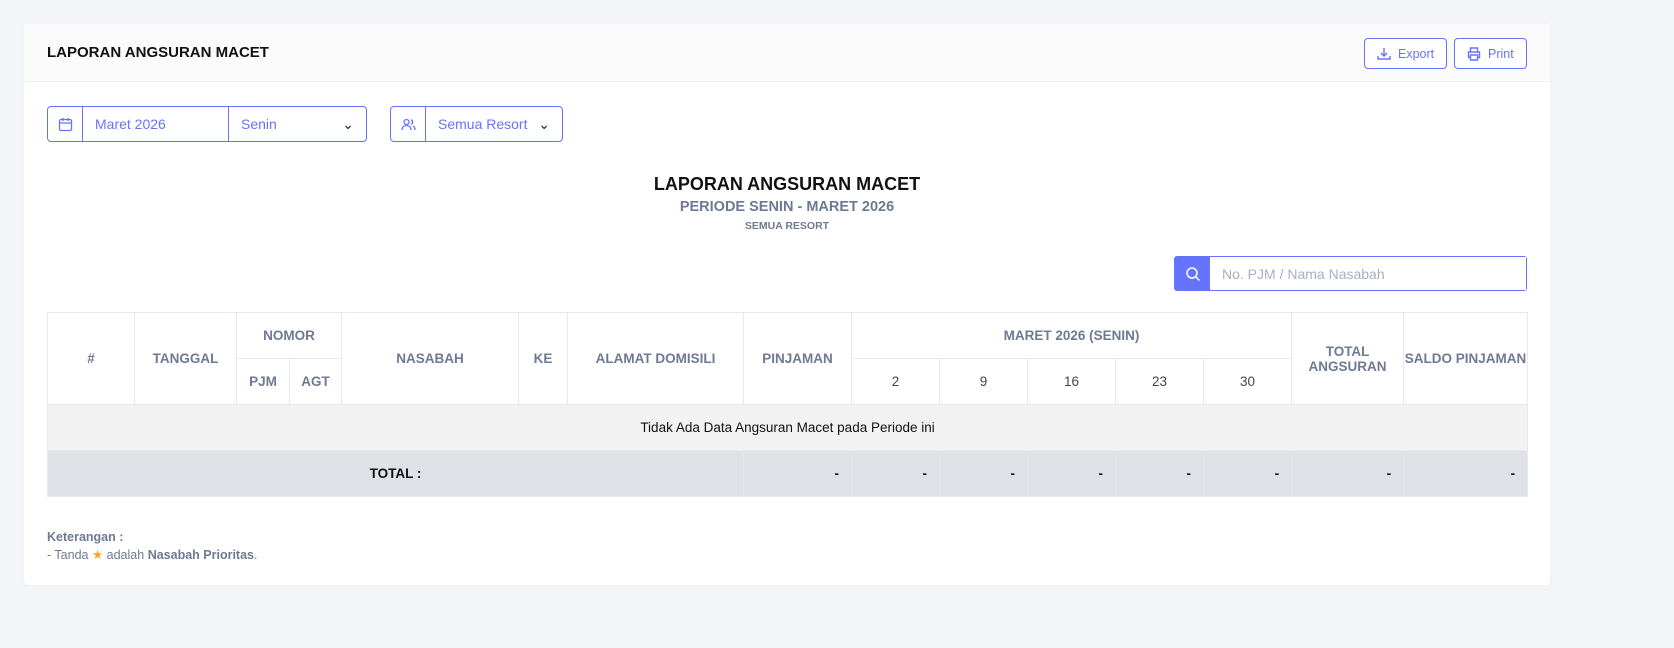 The height and width of the screenshot is (648, 1674). Describe the element at coordinates (787, 207) in the screenshot. I see `report-period: PERIODE SENIN - MARET 2026` at that location.